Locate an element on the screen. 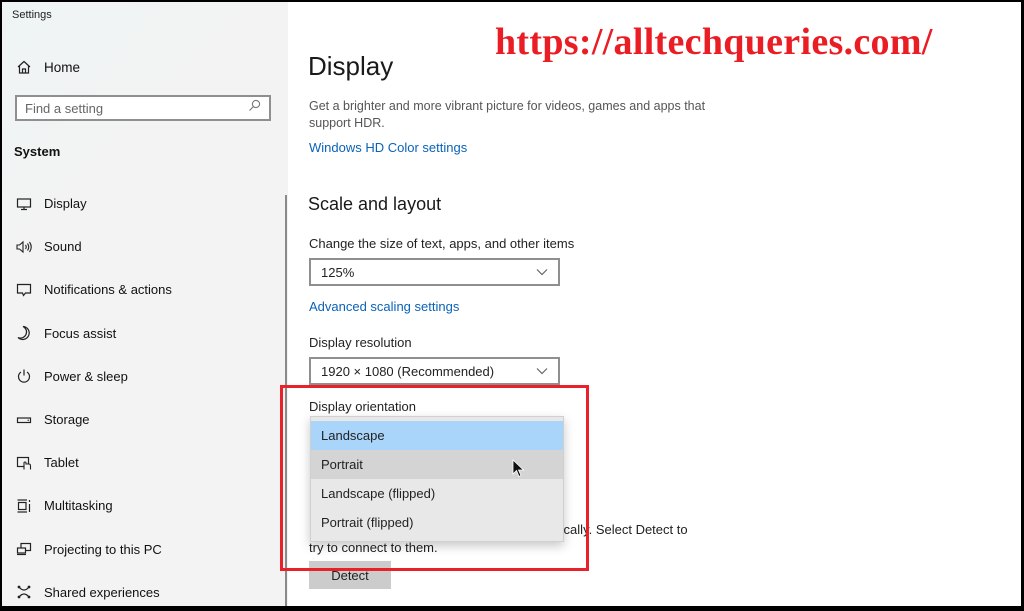 Image resolution: width=1024 pixels, height=611 pixels. search-icon is located at coordinates (254, 108).